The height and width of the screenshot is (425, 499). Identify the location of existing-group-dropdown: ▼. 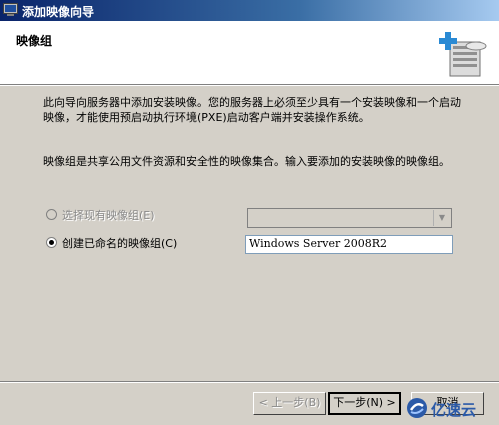
(349, 218).